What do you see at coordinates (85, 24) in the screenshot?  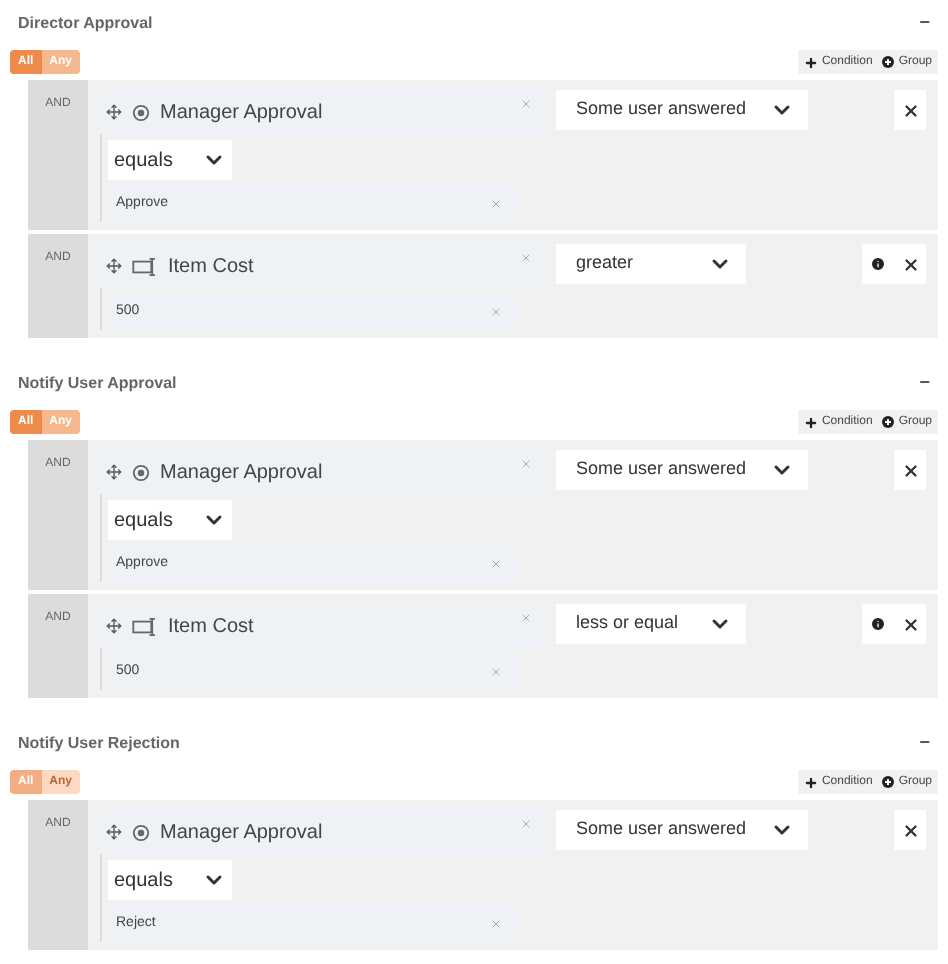 I see `section-title: Director Approval` at bounding box center [85, 24].